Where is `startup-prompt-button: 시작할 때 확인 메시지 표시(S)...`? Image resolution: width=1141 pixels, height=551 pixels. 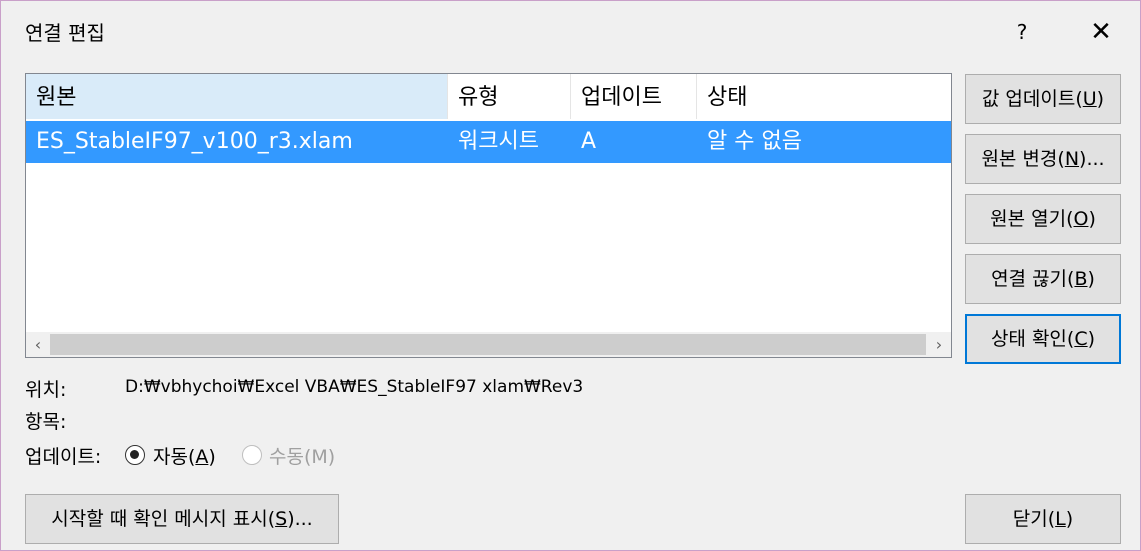 startup-prompt-button: 시작할 때 확인 메시지 표시(S)... is located at coordinates (182, 519).